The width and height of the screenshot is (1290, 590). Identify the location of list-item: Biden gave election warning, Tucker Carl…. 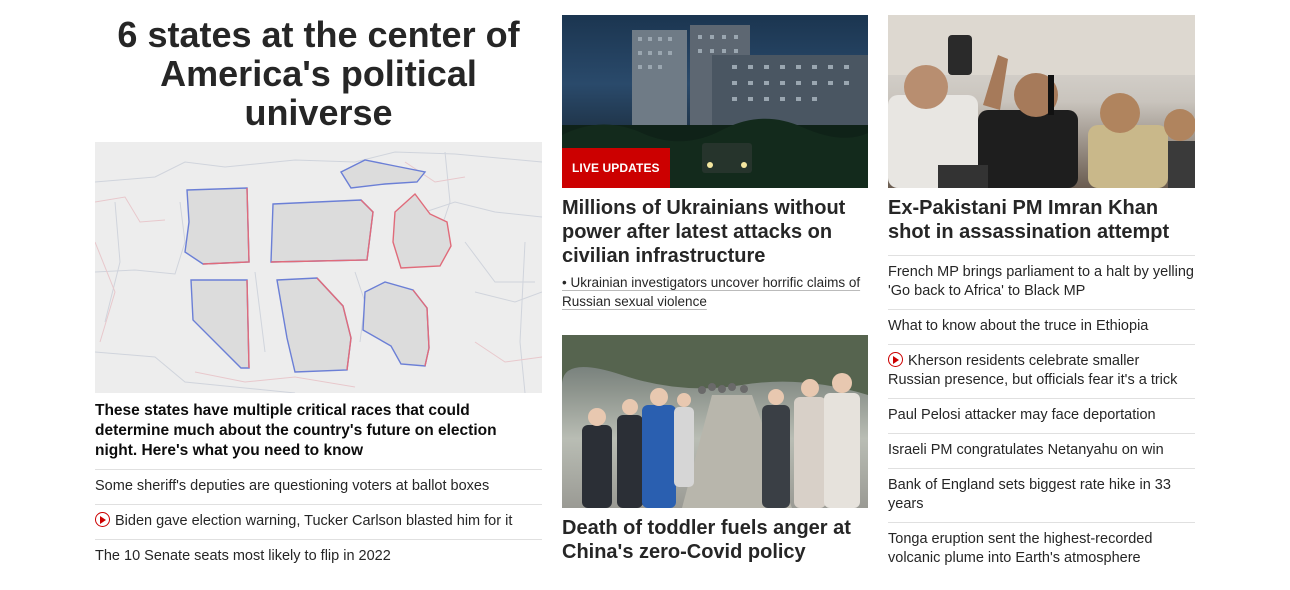
(318, 521).